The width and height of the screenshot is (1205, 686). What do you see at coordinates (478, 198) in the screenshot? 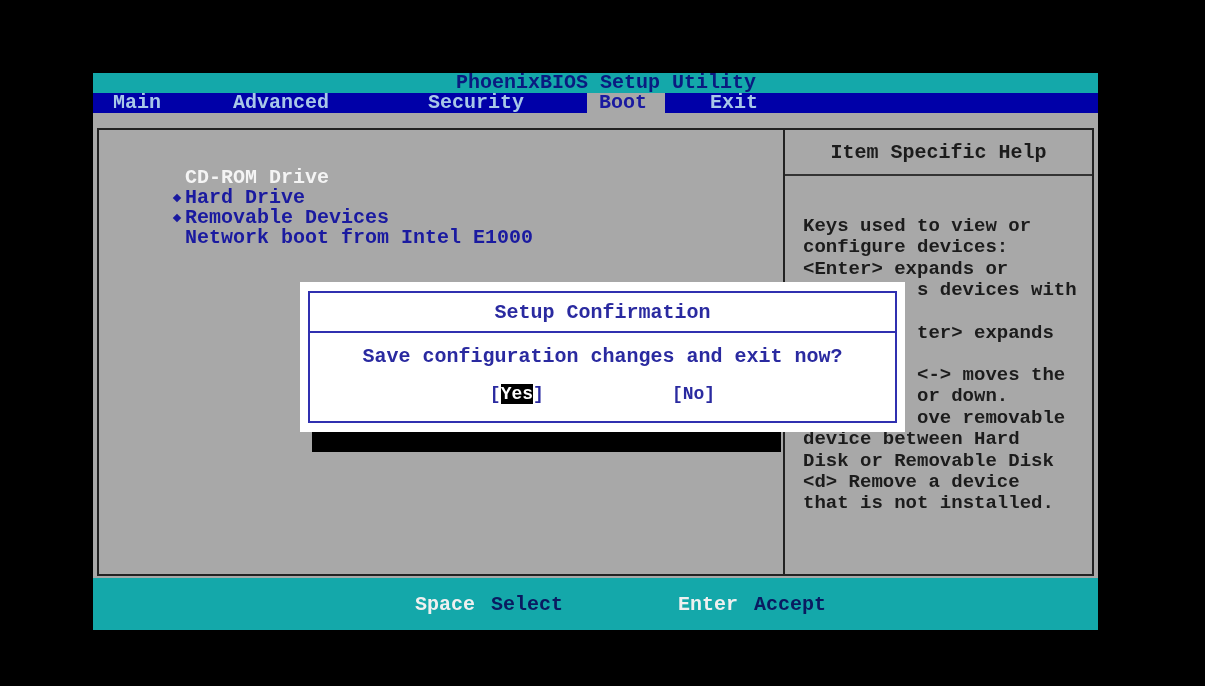
I see `boot-item: Hard Drive` at bounding box center [478, 198].